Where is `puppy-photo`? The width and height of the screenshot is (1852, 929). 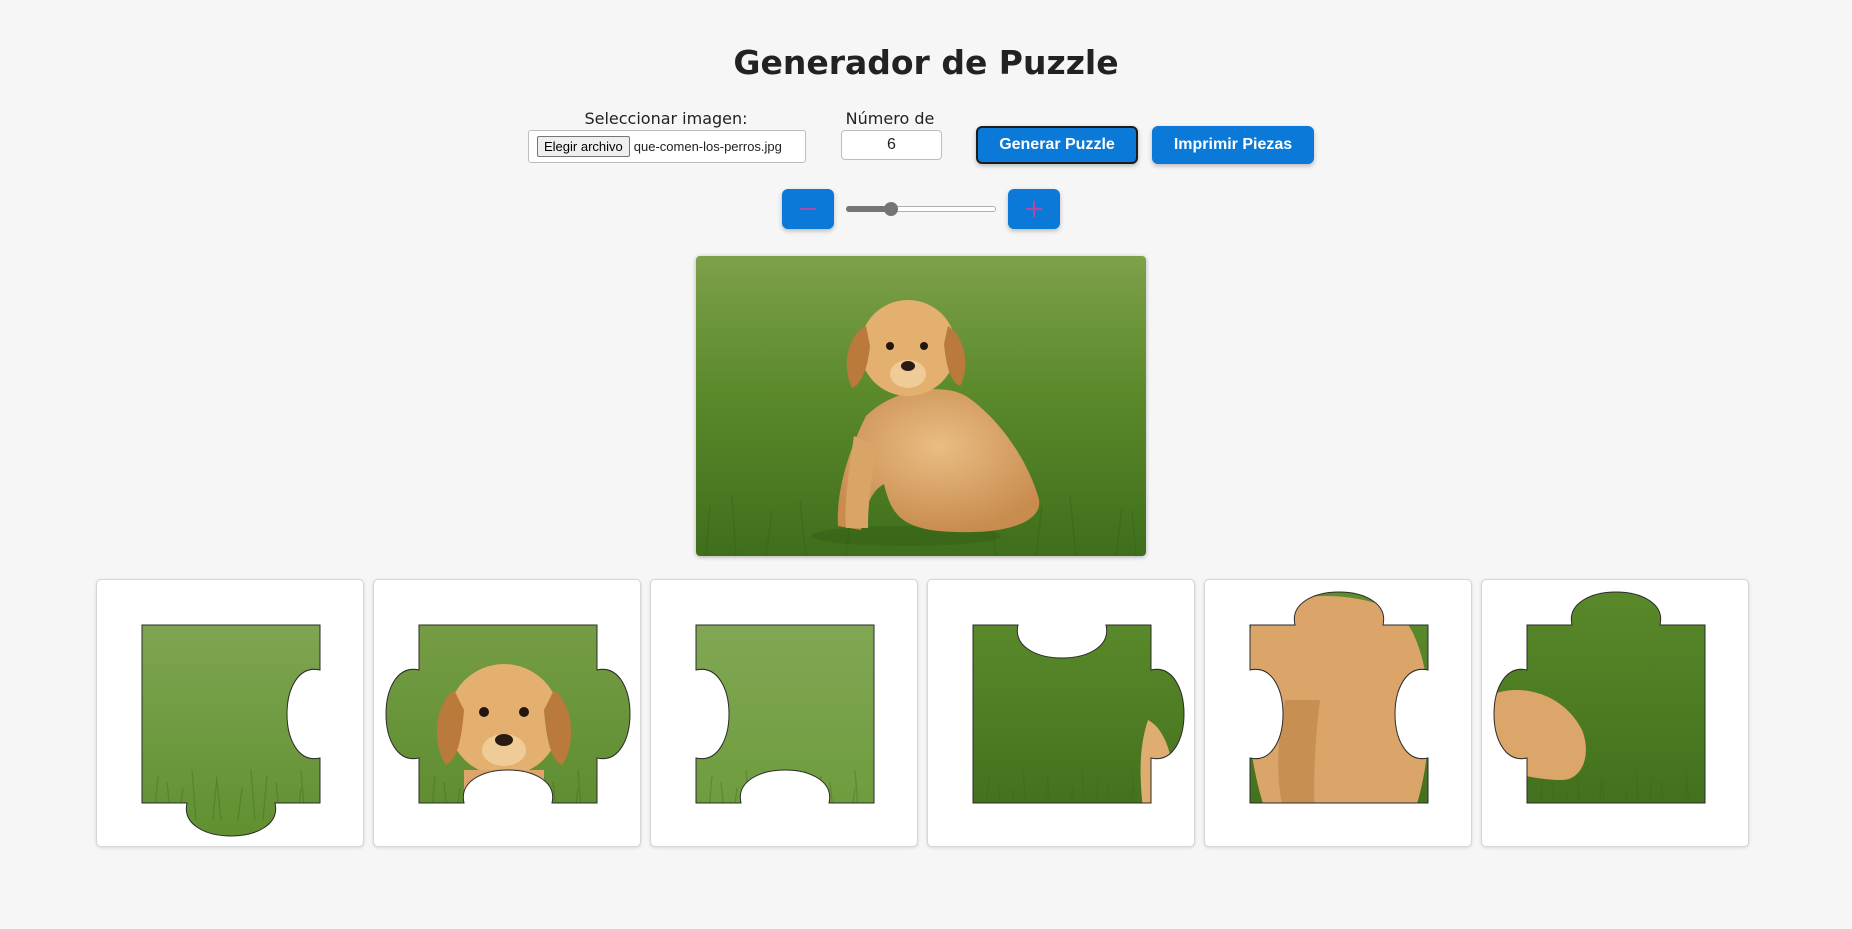
puppy-photo is located at coordinates (921, 406).